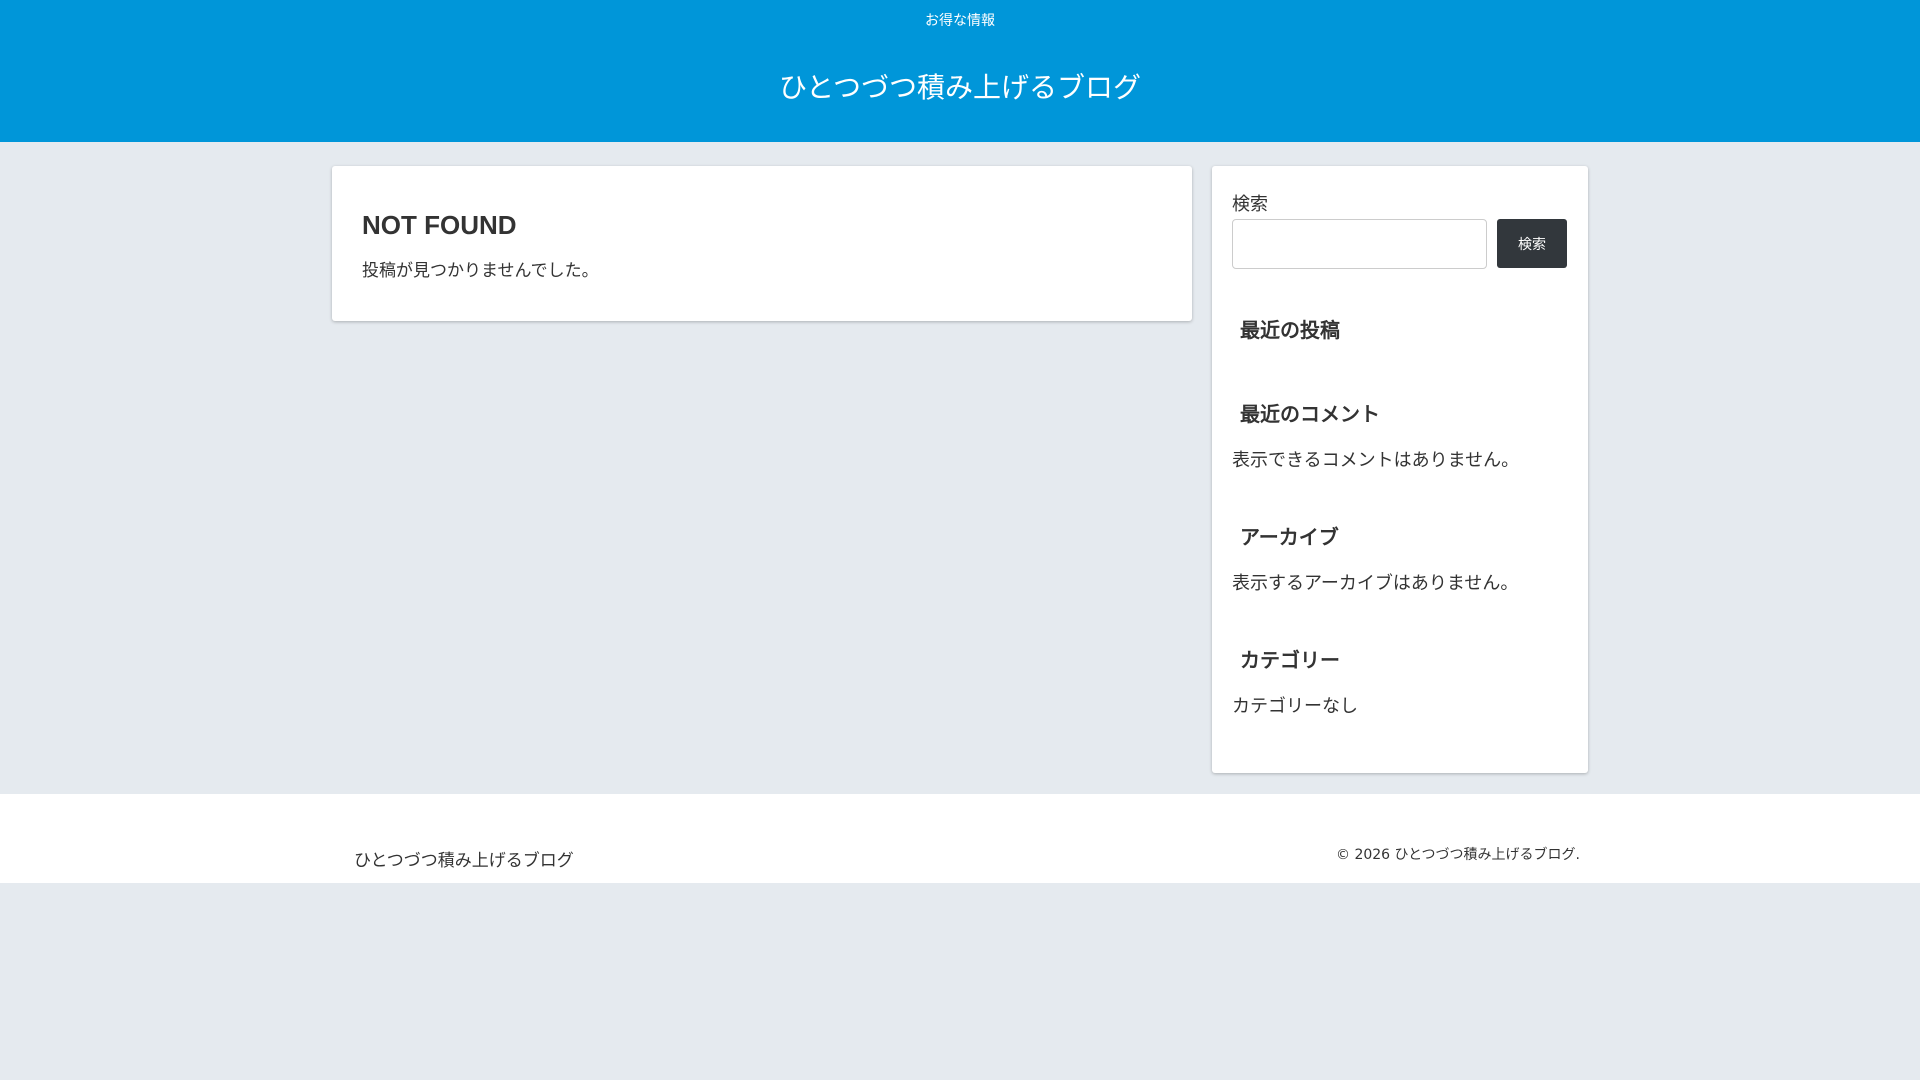  I want to click on recent-posts-heading: 最近の投稿, so click(1290, 330).